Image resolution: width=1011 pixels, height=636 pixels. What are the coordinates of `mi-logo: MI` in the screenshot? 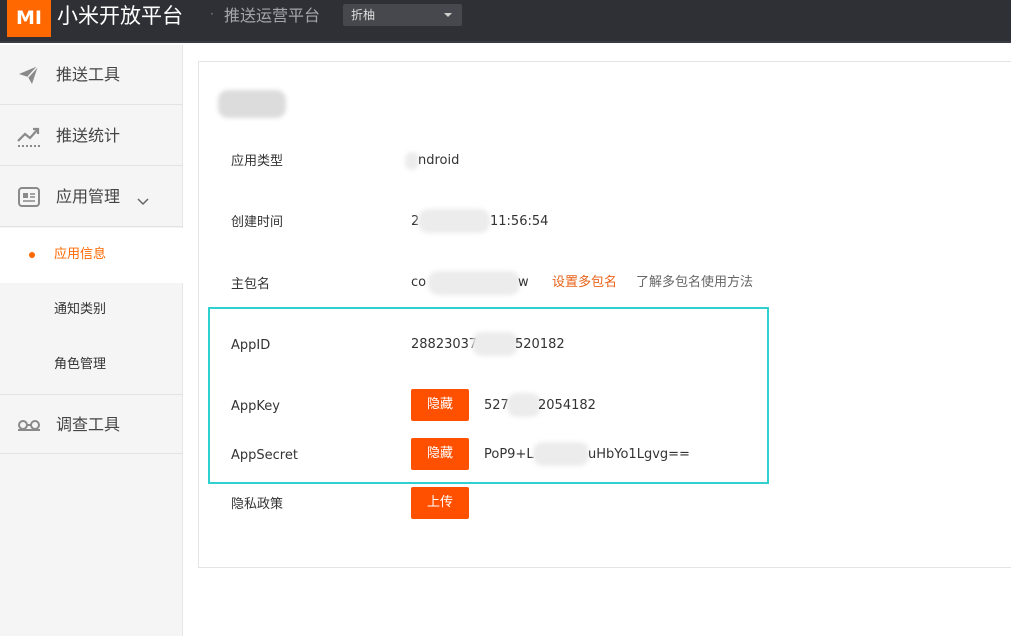 It's located at (29, 18).